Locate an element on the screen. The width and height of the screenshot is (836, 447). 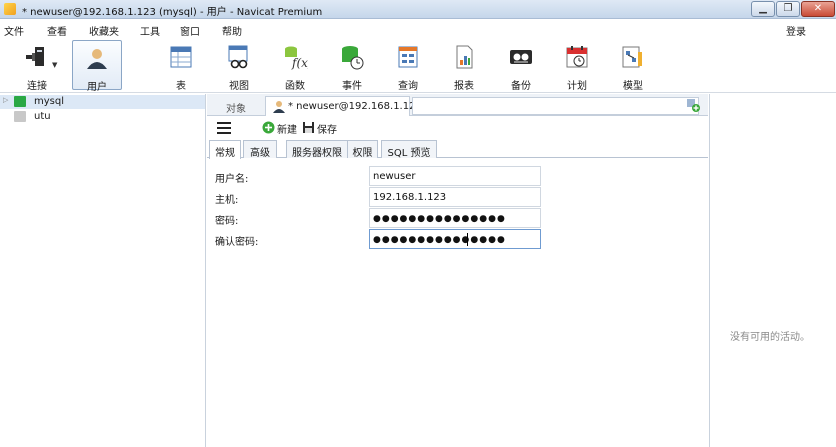
toolbar-schedule-button: 计划 is located at coordinates (577, 66).